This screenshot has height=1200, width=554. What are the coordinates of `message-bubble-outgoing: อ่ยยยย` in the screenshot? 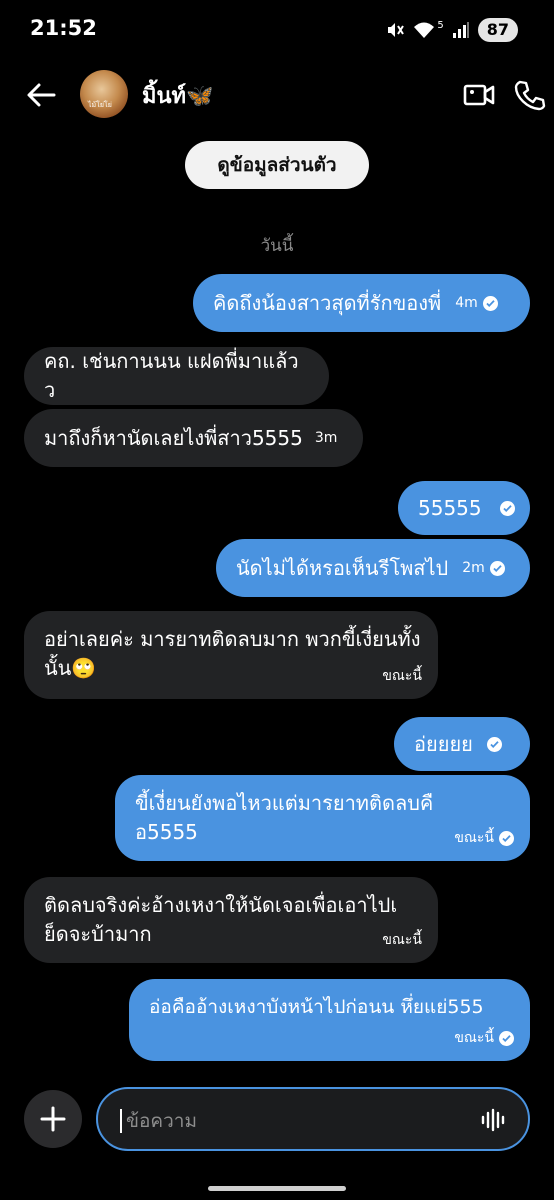 It's located at (462, 744).